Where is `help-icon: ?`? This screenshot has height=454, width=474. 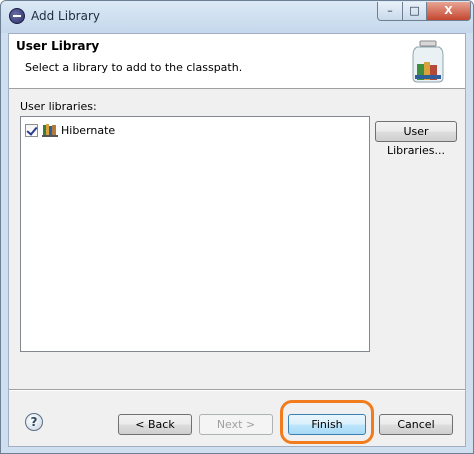 help-icon: ? is located at coordinates (34, 422).